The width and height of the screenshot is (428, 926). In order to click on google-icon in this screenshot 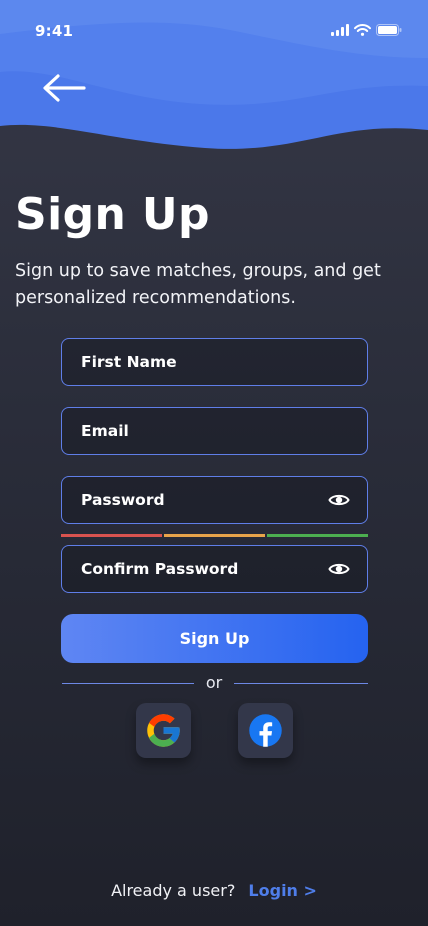, I will do `click(163, 730)`.